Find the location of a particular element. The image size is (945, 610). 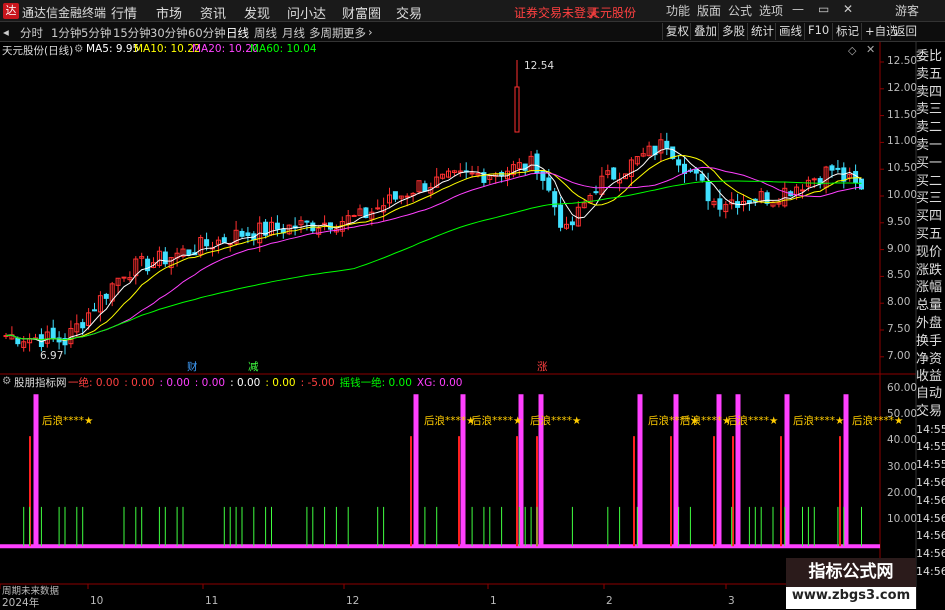

expand-icon: ◂ is located at coordinates (6, 32).